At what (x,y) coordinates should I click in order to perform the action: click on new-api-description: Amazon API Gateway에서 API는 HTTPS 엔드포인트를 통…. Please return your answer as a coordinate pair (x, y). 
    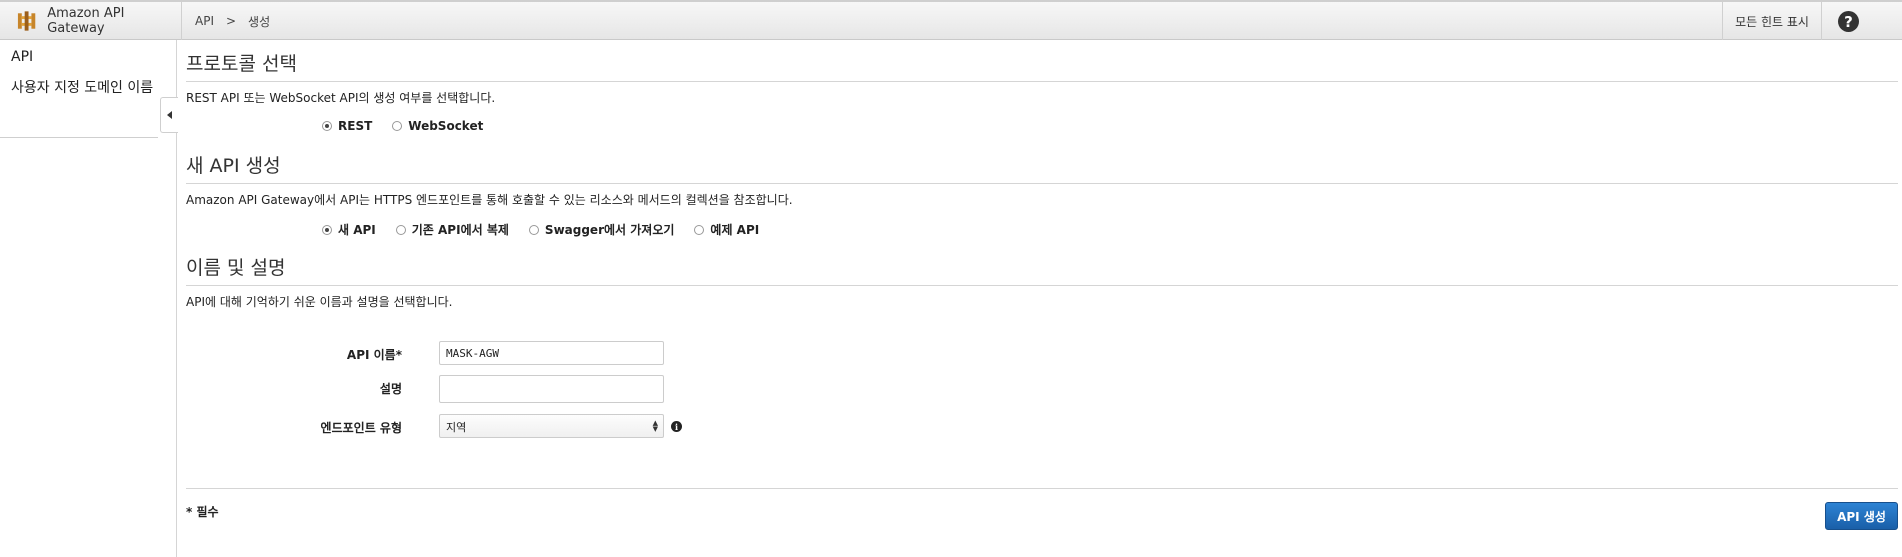
    Looking at the image, I should click on (489, 200).